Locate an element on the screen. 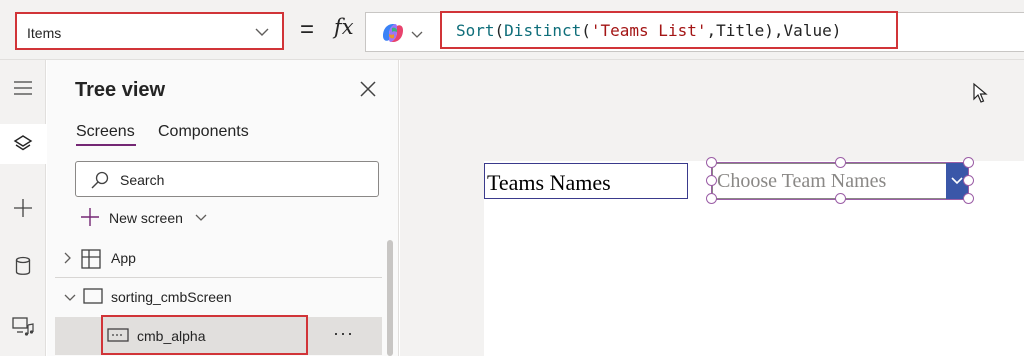 The image size is (1024, 356). layers-icon is located at coordinates (23, 144).